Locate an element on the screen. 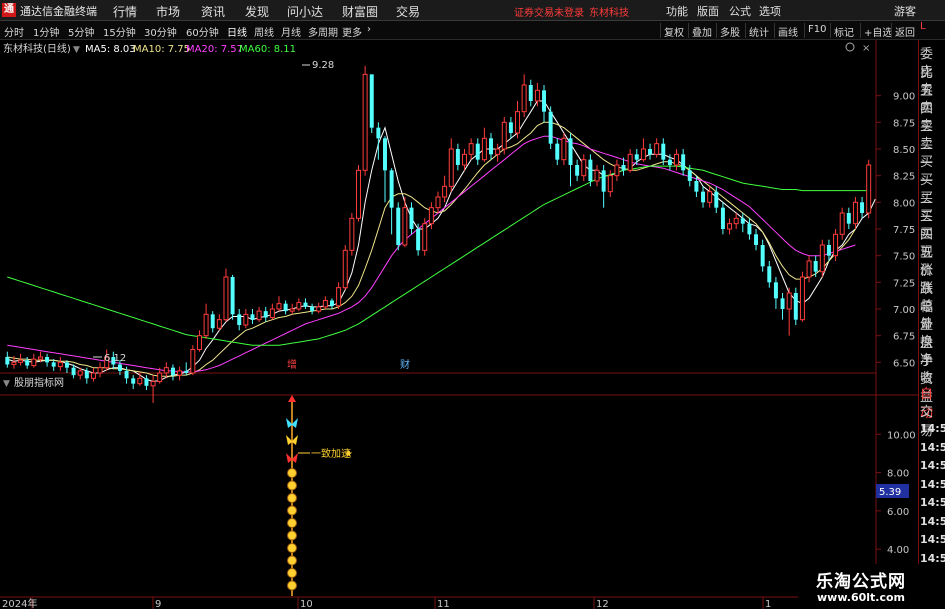  menu-xuanxiang: 选项 is located at coordinates (770, 11).